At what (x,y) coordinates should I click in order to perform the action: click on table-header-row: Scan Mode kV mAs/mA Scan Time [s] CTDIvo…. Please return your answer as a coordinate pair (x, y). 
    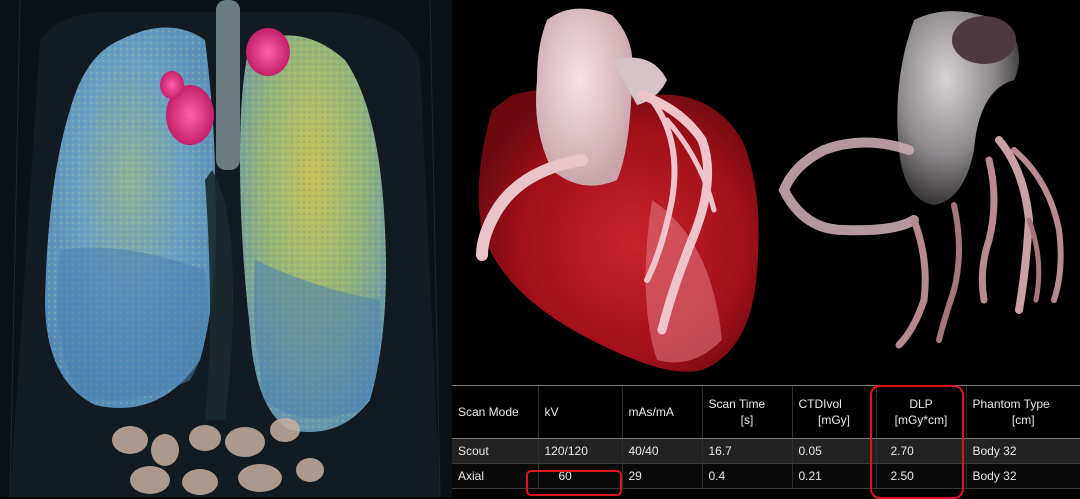
    Looking at the image, I should click on (766, 412).